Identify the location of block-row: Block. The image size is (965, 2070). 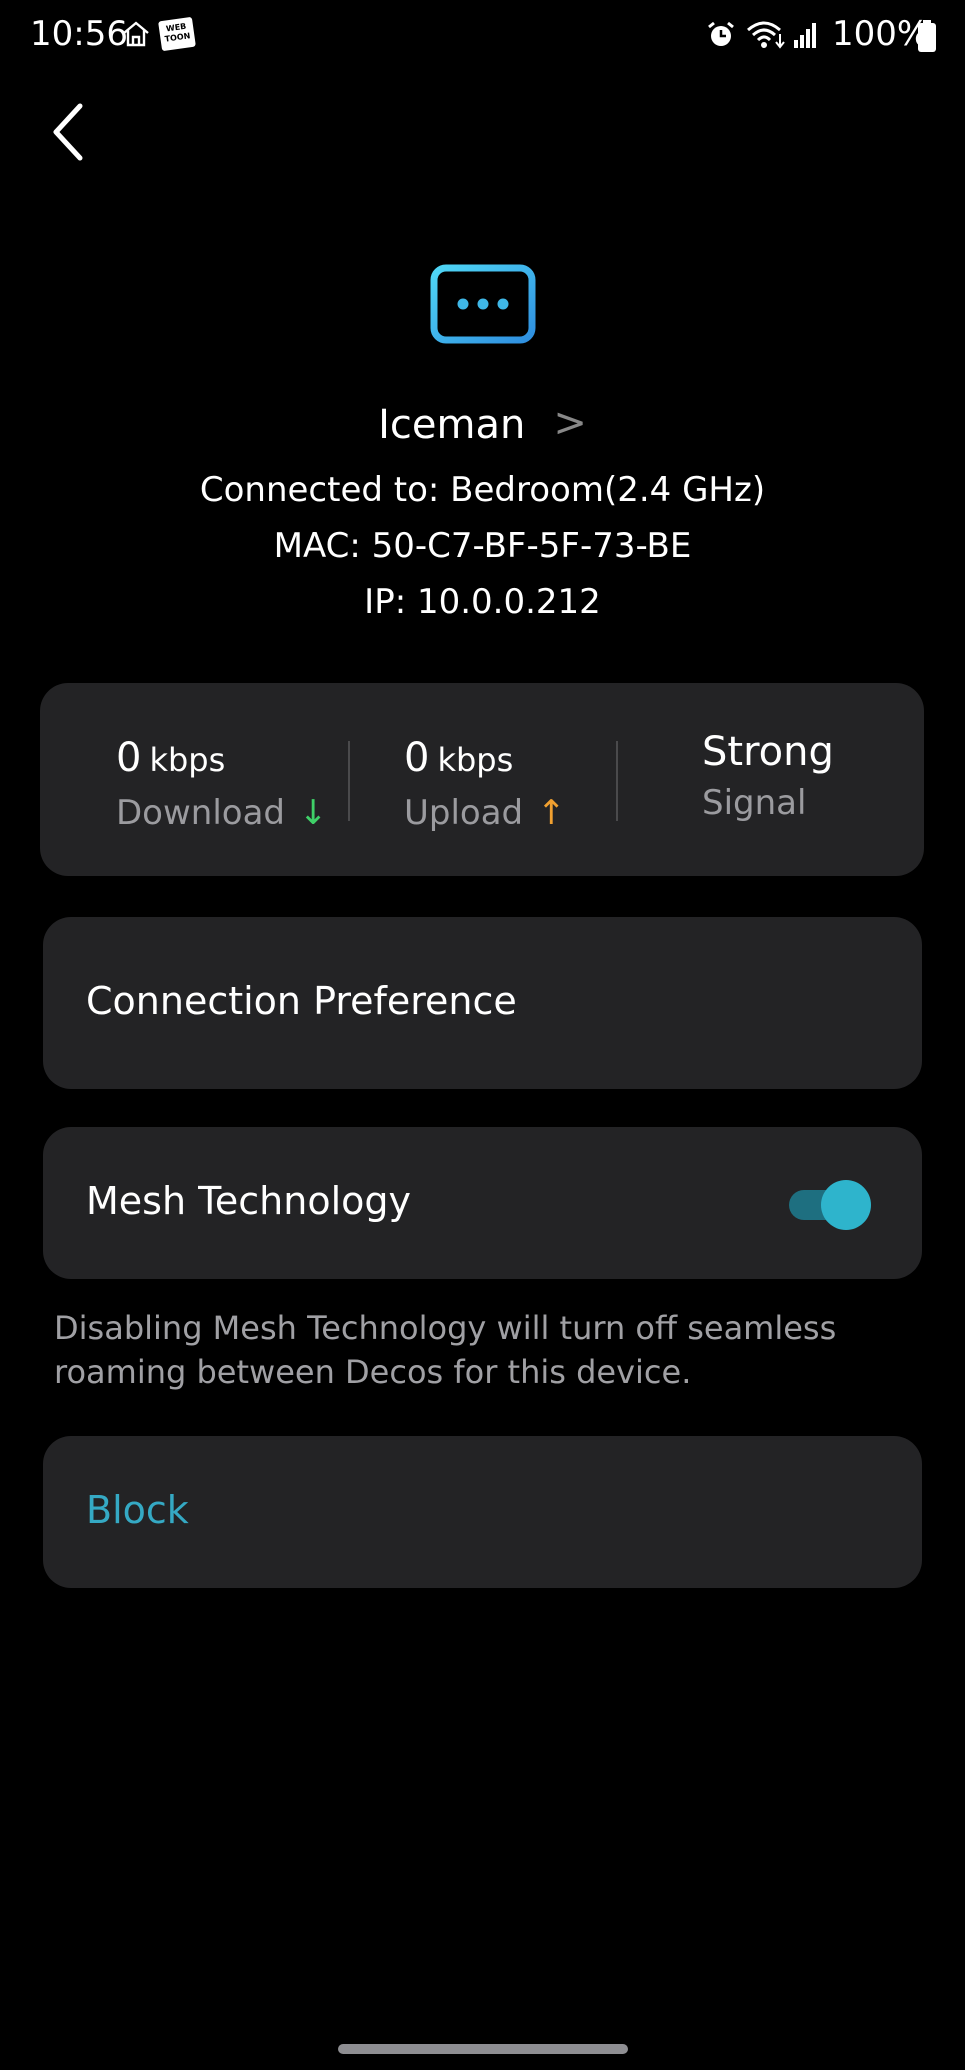
(482, 1512).